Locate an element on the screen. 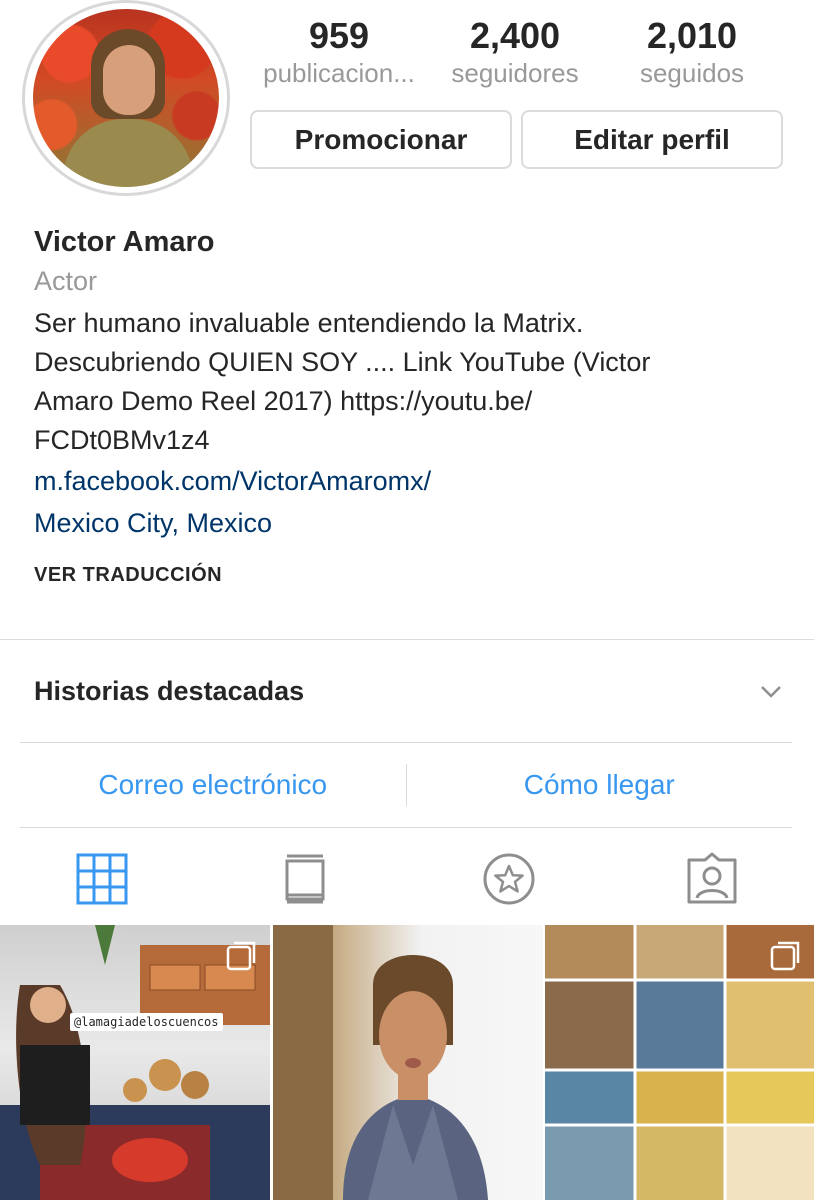 Image resolution: width=814 pixels, height=1200 pixels. stat-followers: 2,400 seguidores is located at coordinates (515, 51).